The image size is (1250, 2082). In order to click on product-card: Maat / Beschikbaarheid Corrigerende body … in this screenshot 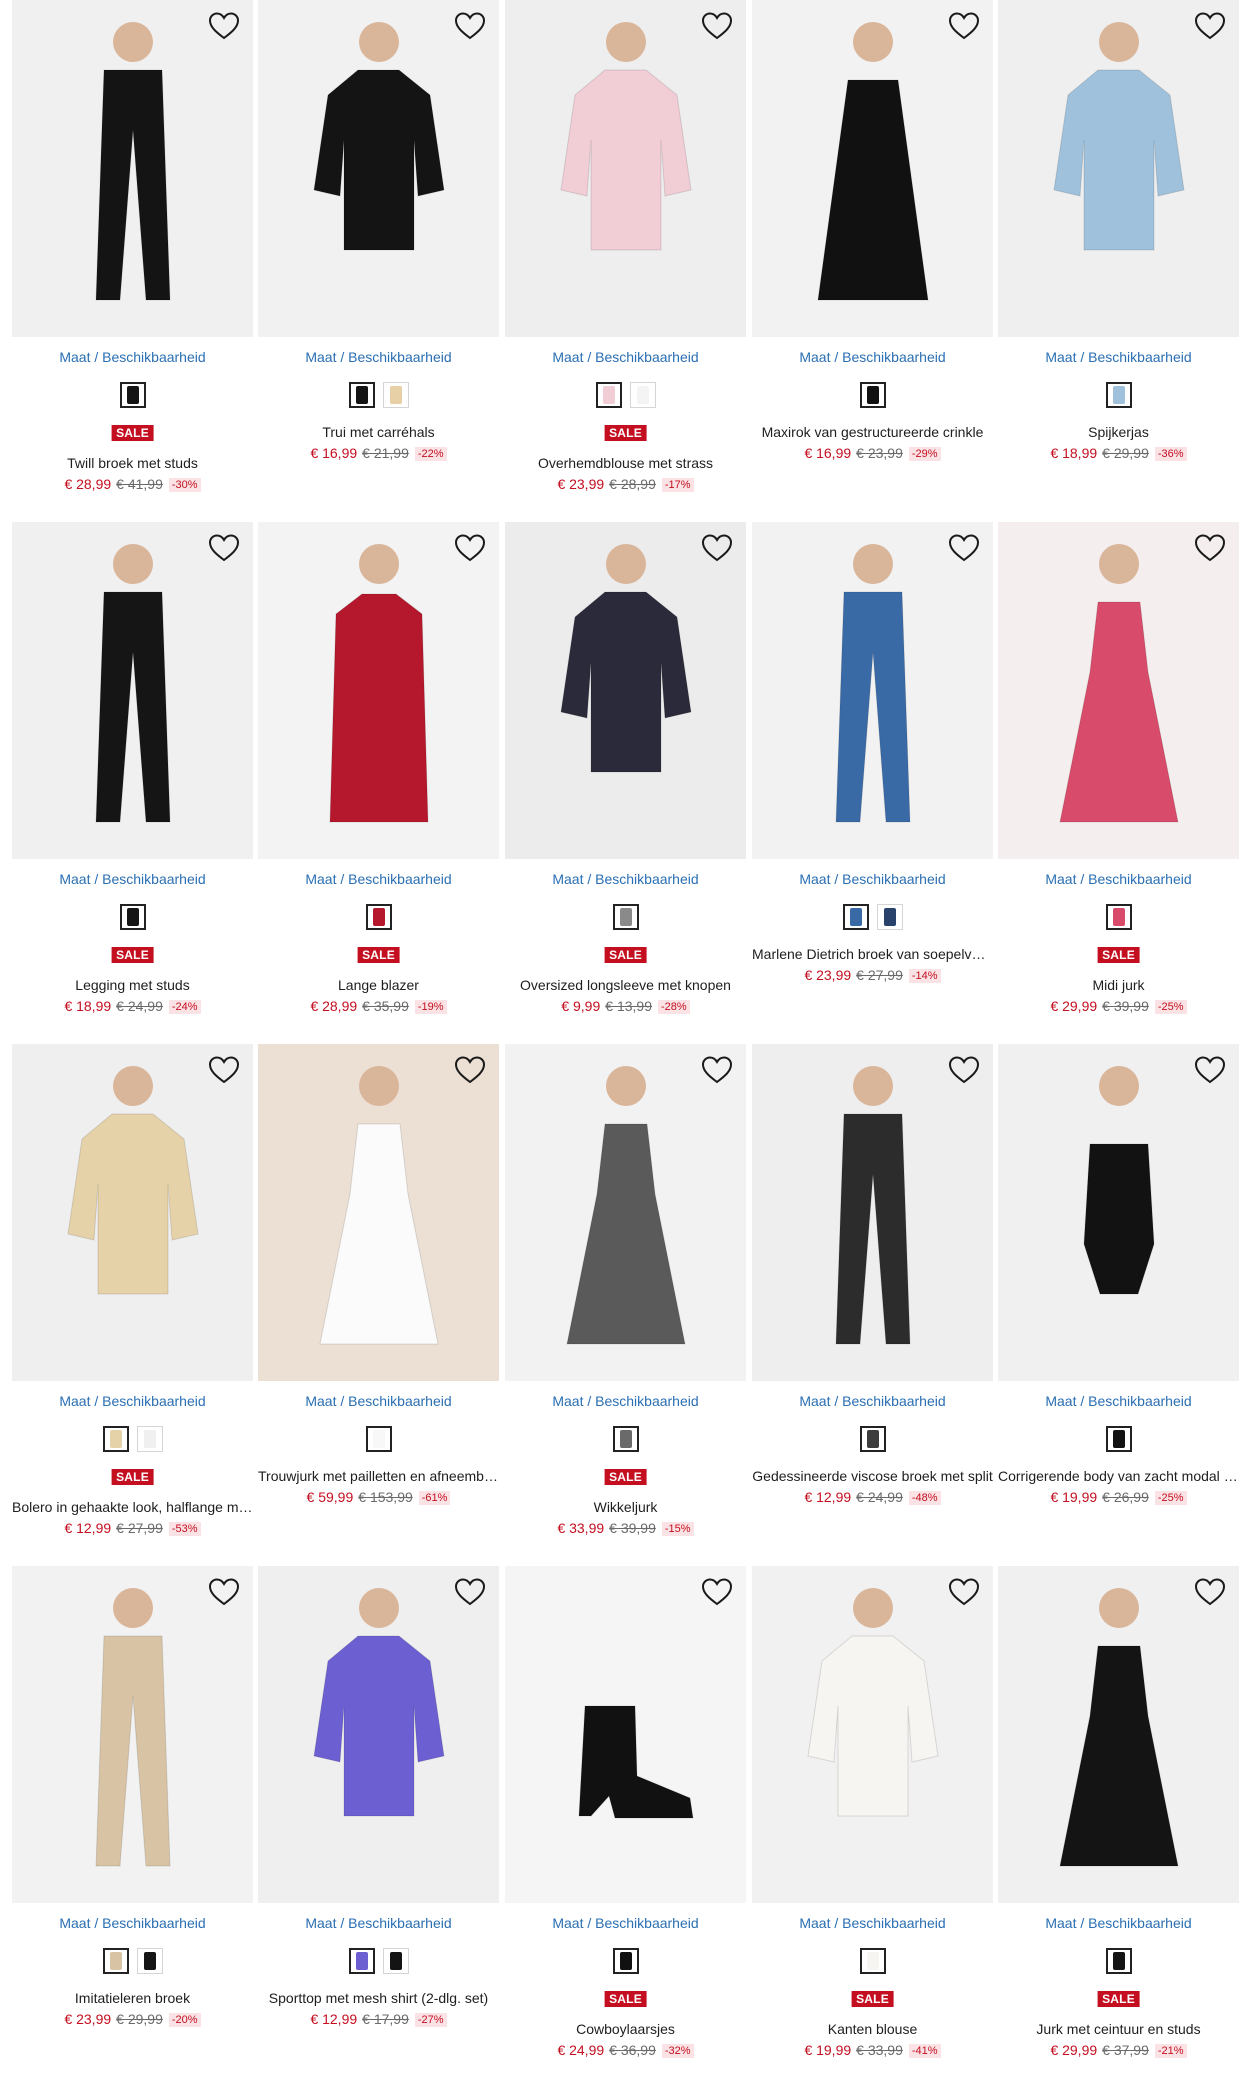, I will do `click(1118, 1301)`.